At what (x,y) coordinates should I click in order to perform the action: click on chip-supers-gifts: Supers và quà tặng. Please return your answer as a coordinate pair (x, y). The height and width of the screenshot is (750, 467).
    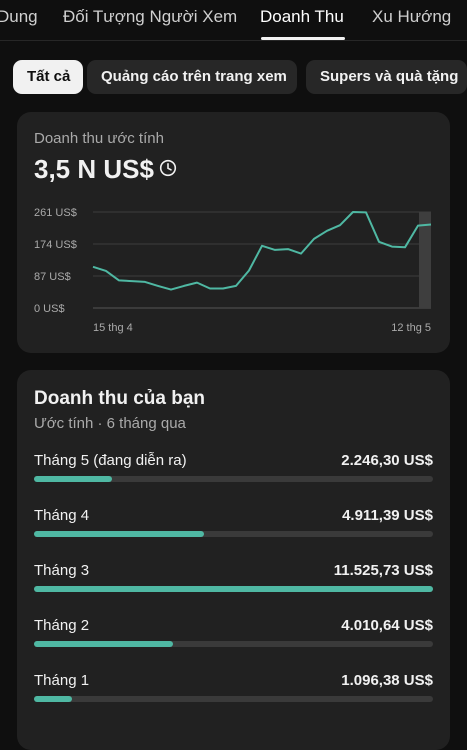
    Looking at the image, I should click on (386, 77).